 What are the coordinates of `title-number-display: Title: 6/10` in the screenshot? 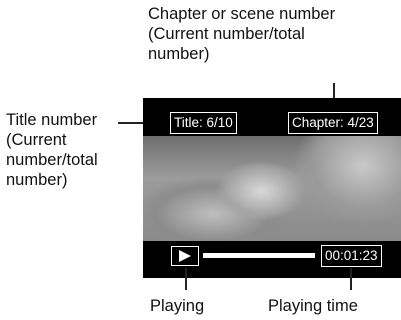 It's located at (203, 123).